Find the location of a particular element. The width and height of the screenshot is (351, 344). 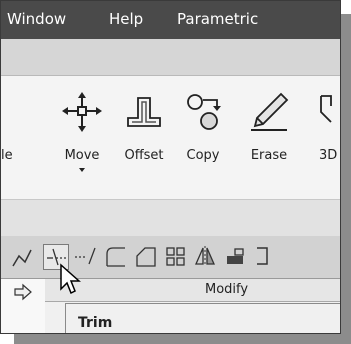

explode-button is located at coordinates (266, 257).